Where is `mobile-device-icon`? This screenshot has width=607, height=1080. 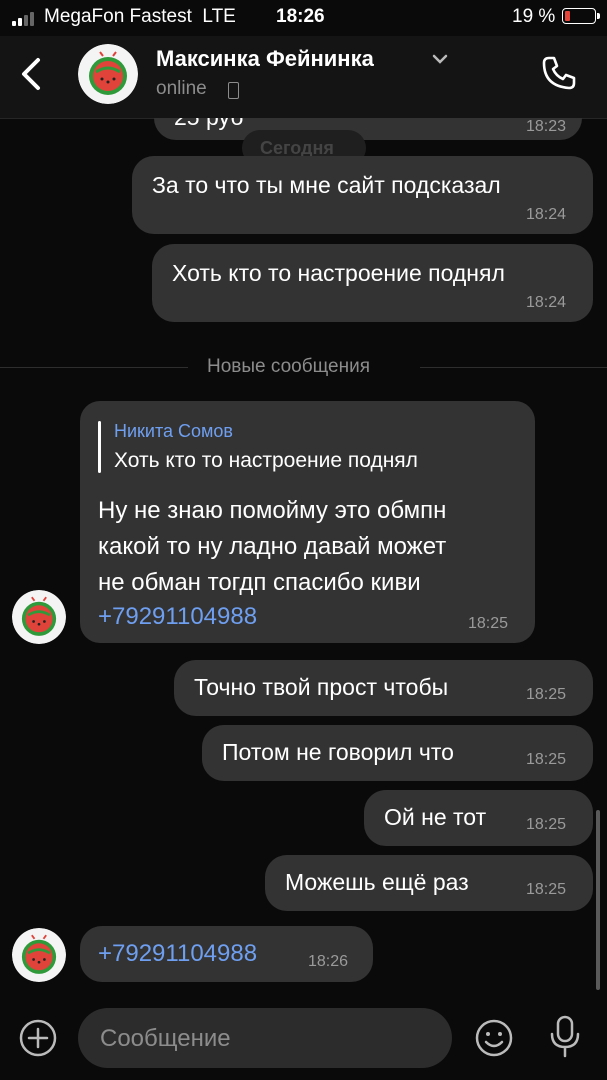
mobile-device-icon is located at coordinates (233, 90).